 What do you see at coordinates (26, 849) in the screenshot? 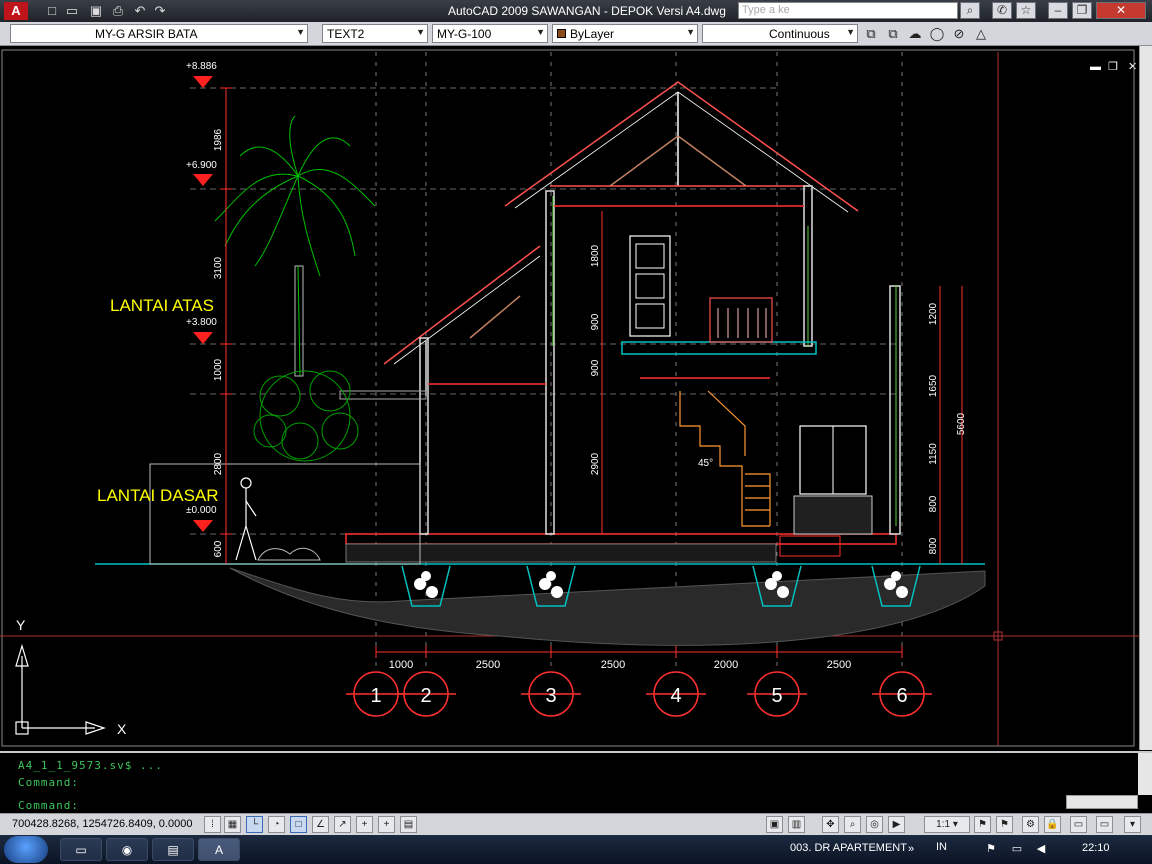
I see `windows-start-icon` at bounding box center [26, 849].